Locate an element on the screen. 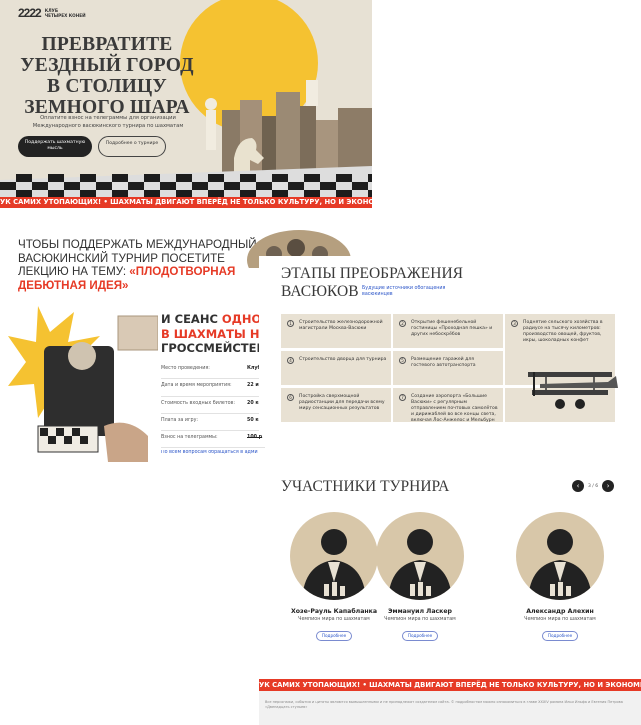 Image resolution: width=641 pixels, height=725 pixels. stage-card: 4 Строительство дворца для турнира is located at coordinates (336, 368).